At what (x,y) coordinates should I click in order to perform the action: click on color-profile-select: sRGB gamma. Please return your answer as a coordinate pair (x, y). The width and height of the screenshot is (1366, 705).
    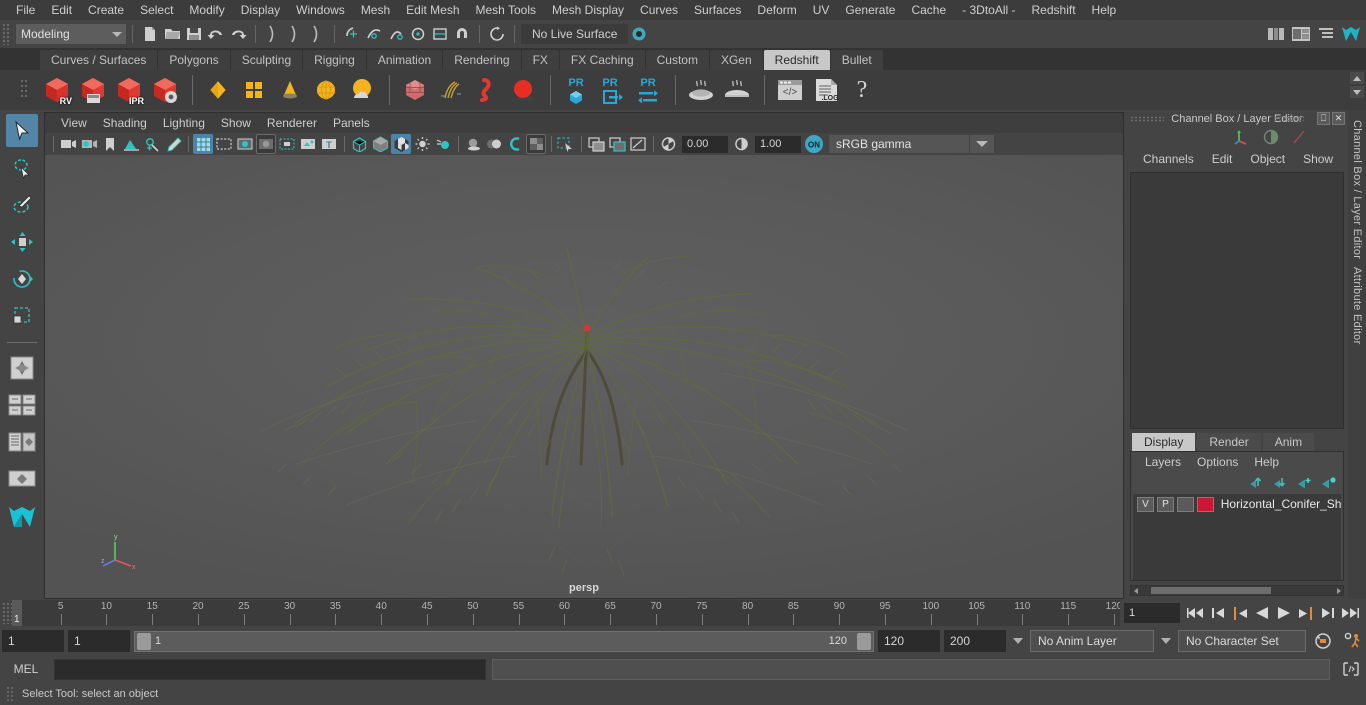
    Looking at the image, I should click on (899, 144).